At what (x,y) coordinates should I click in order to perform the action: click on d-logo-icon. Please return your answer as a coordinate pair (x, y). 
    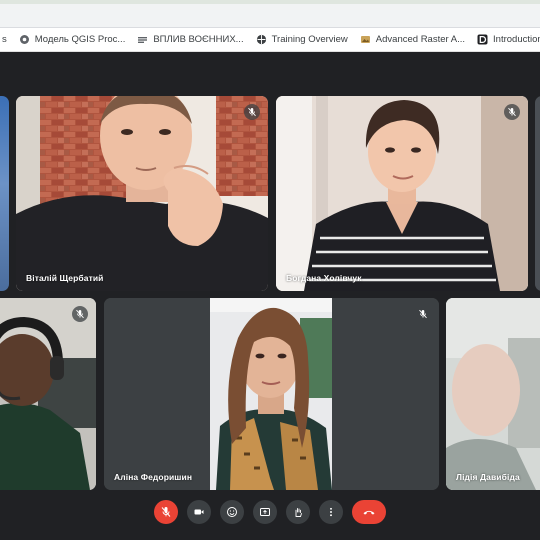
    Looking at the image, I should click on (482, 39).